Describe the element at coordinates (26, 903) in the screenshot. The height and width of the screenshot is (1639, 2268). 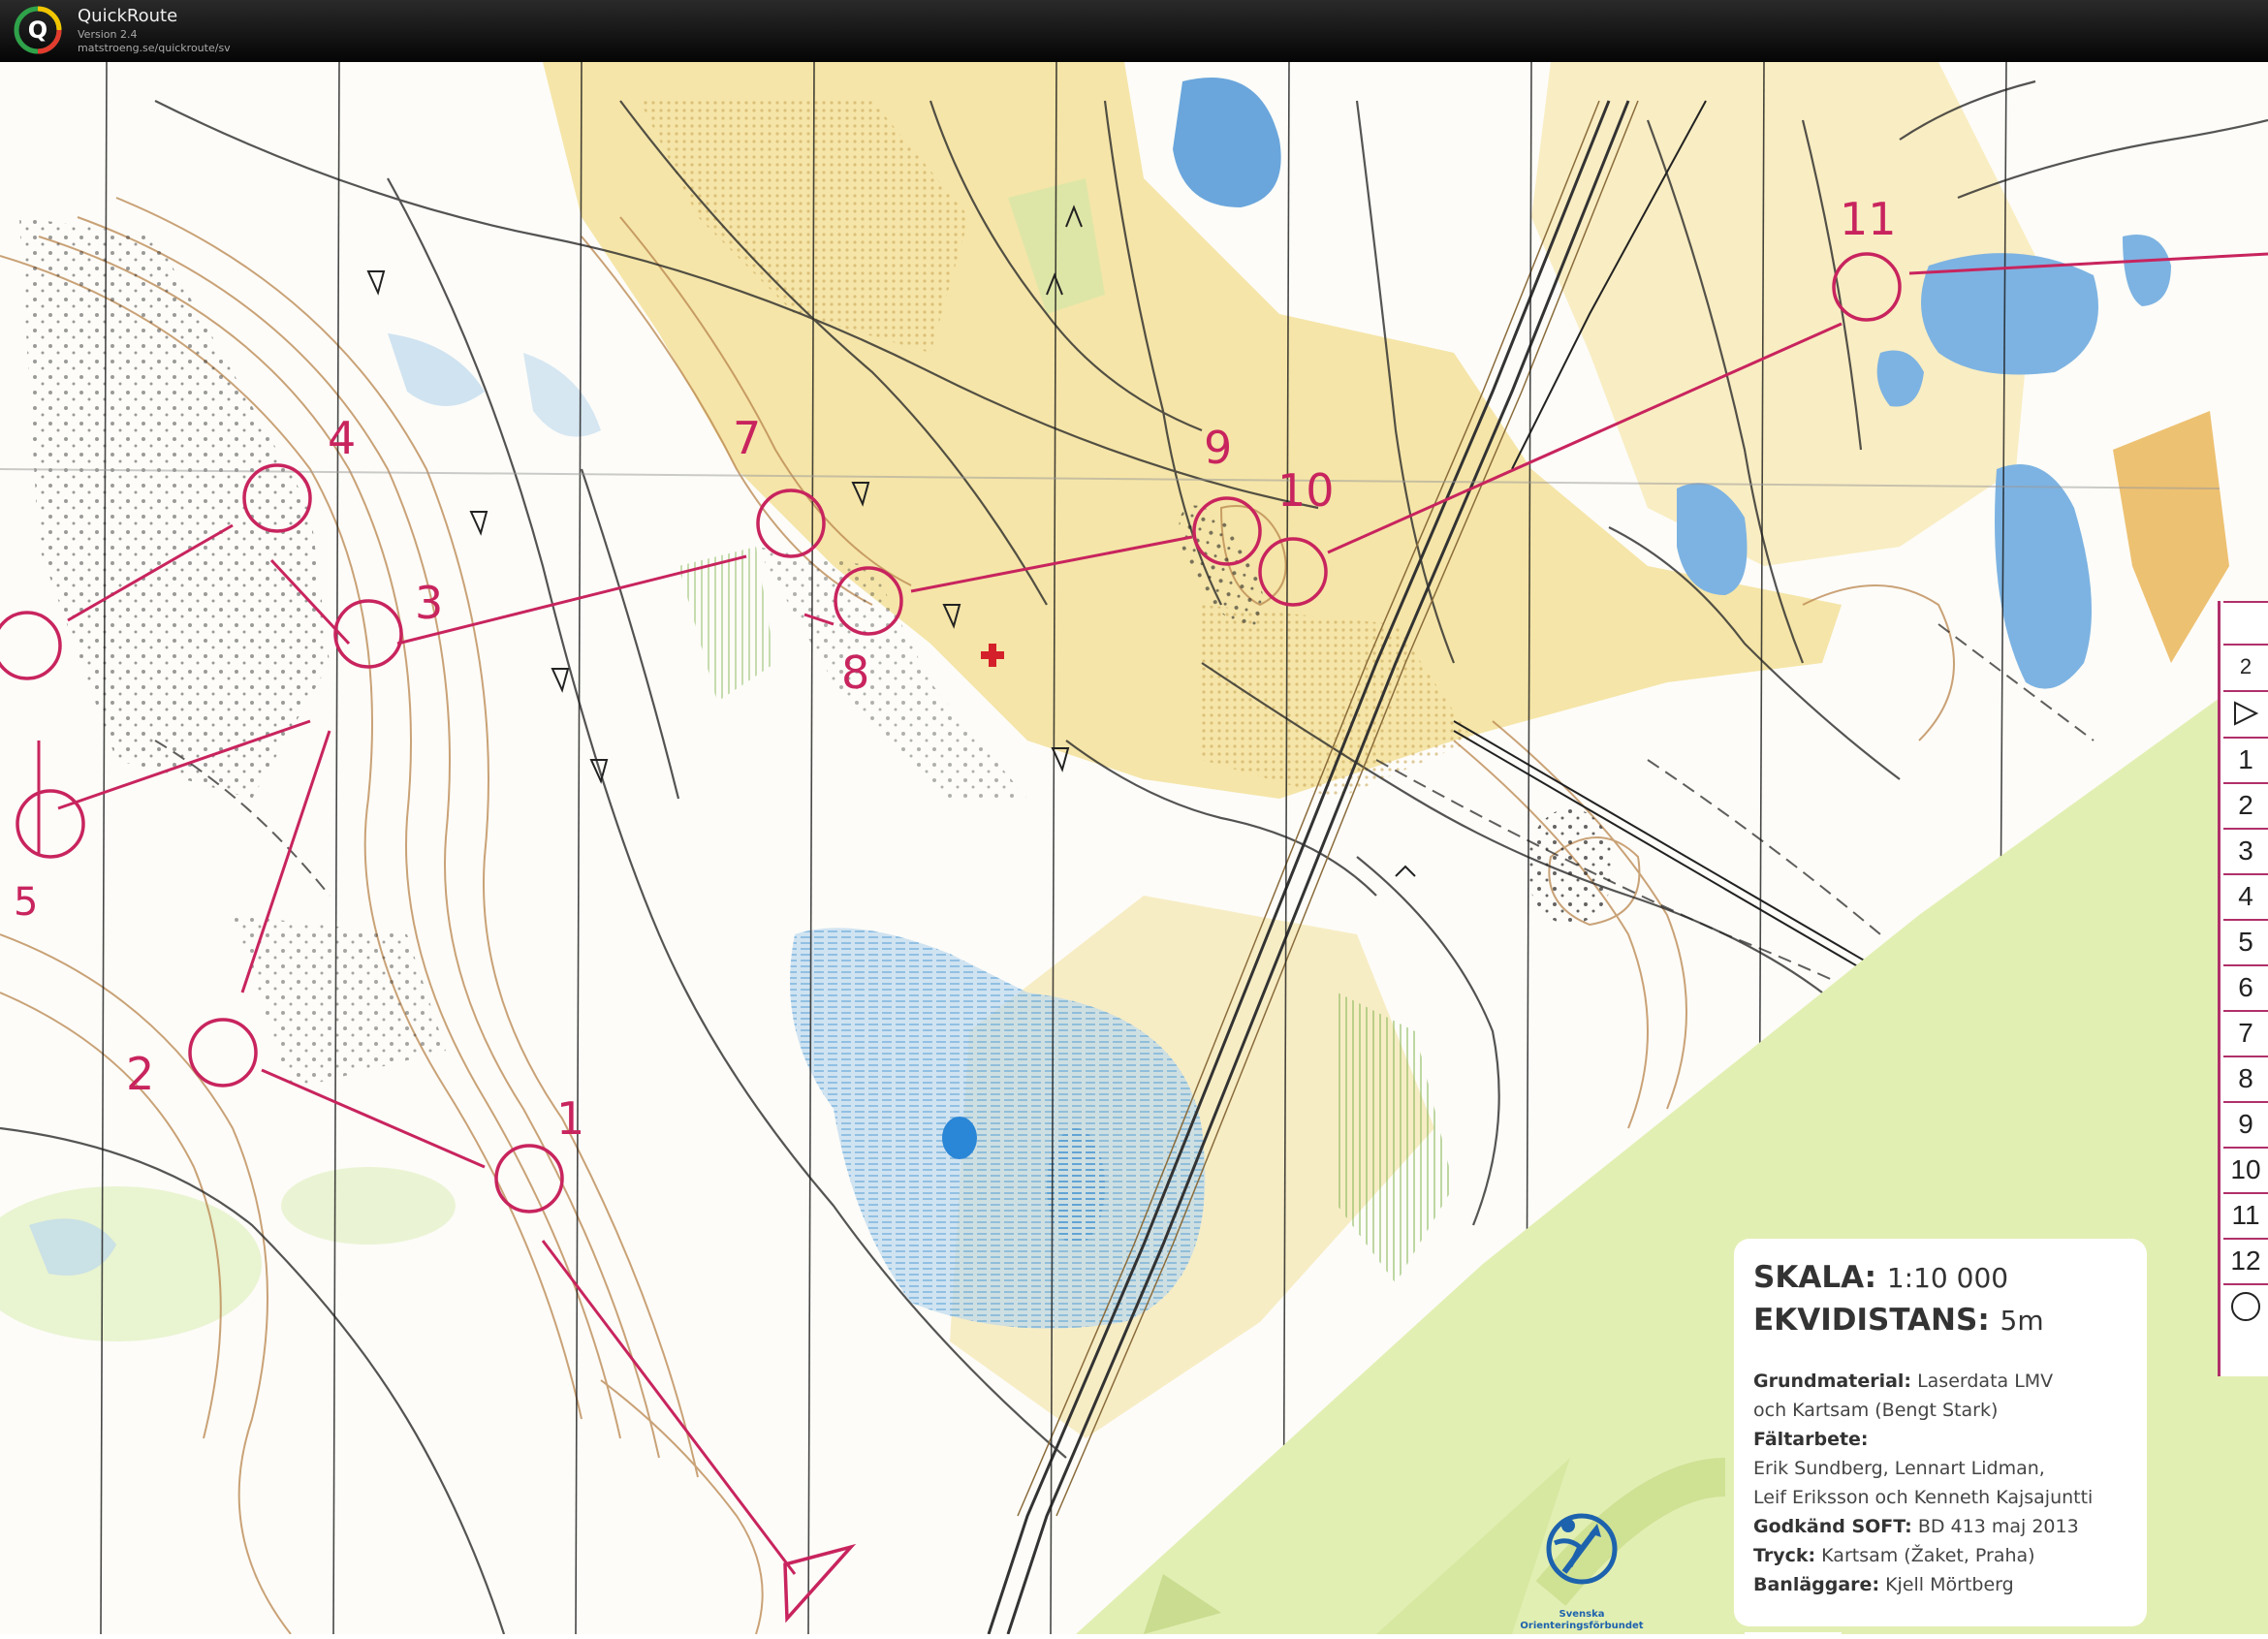
I see `control-5-number-partial: 5` at that location.